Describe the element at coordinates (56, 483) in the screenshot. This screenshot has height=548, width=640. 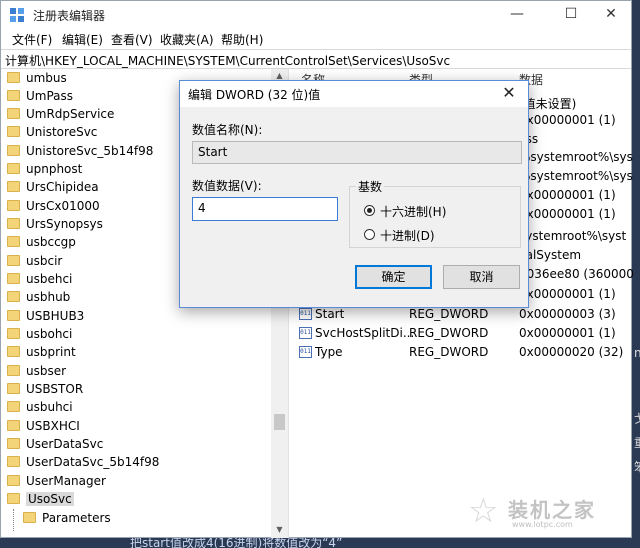
I see `tree-item: UserManager` at that location.